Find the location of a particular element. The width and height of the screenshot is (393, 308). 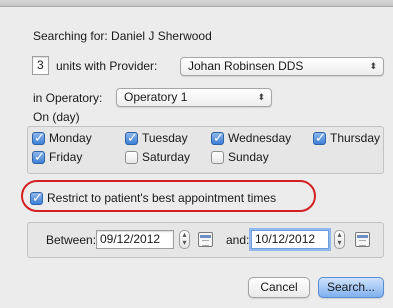

checkbox-label: Saturday is located at coordinates (166, 157).